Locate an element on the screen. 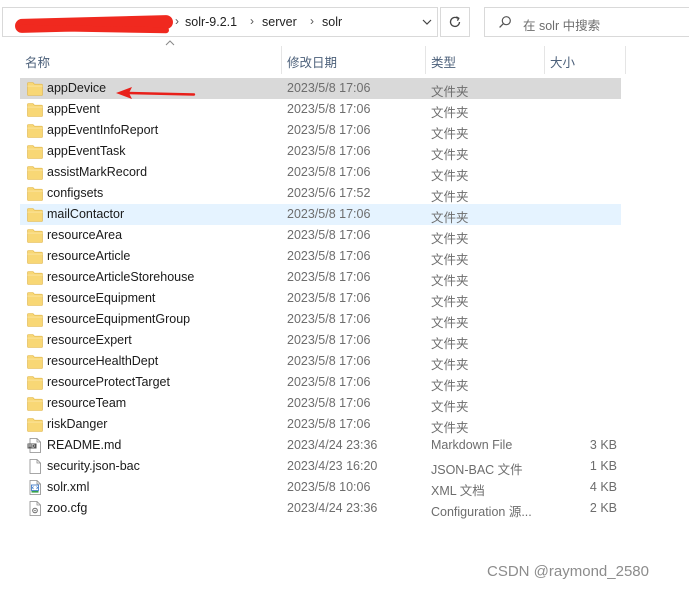 This screenshot has width=689, height=591. file-type: XML 文档 is located at coordinates (458, 491).